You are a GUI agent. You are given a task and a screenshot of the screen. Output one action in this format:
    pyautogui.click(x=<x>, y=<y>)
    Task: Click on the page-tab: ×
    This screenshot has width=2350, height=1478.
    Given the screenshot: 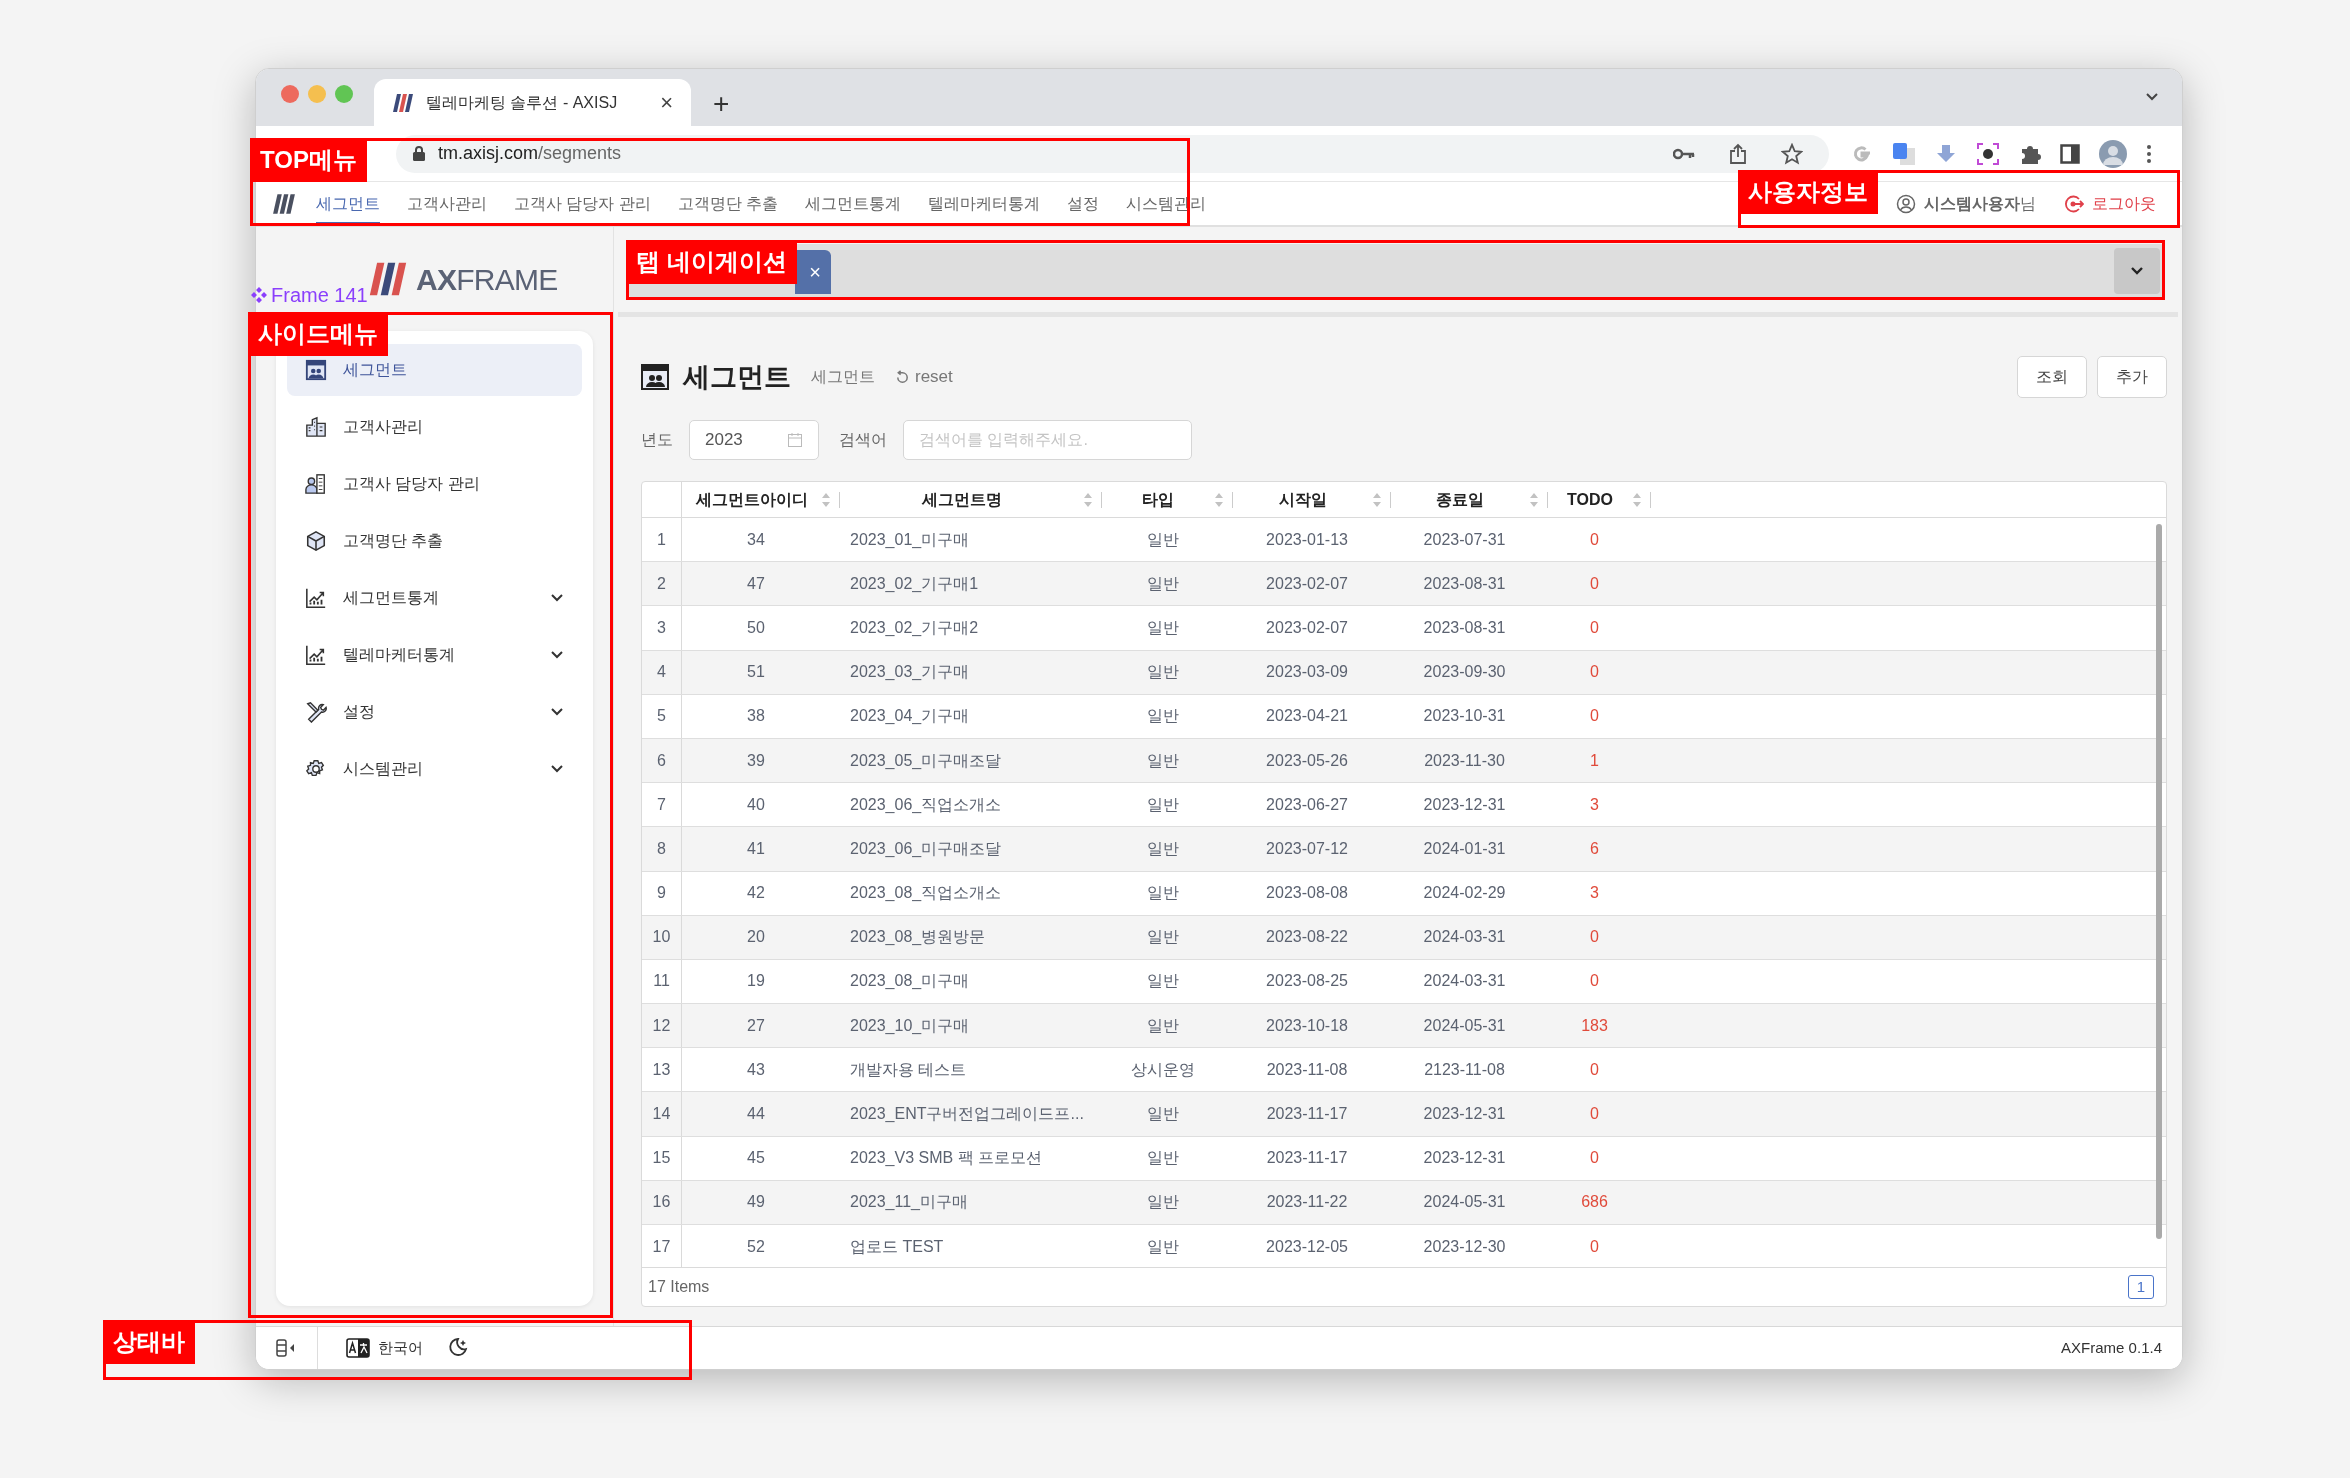 What is the action you would take?
    pyautogui.click(x=813, y=272)
    